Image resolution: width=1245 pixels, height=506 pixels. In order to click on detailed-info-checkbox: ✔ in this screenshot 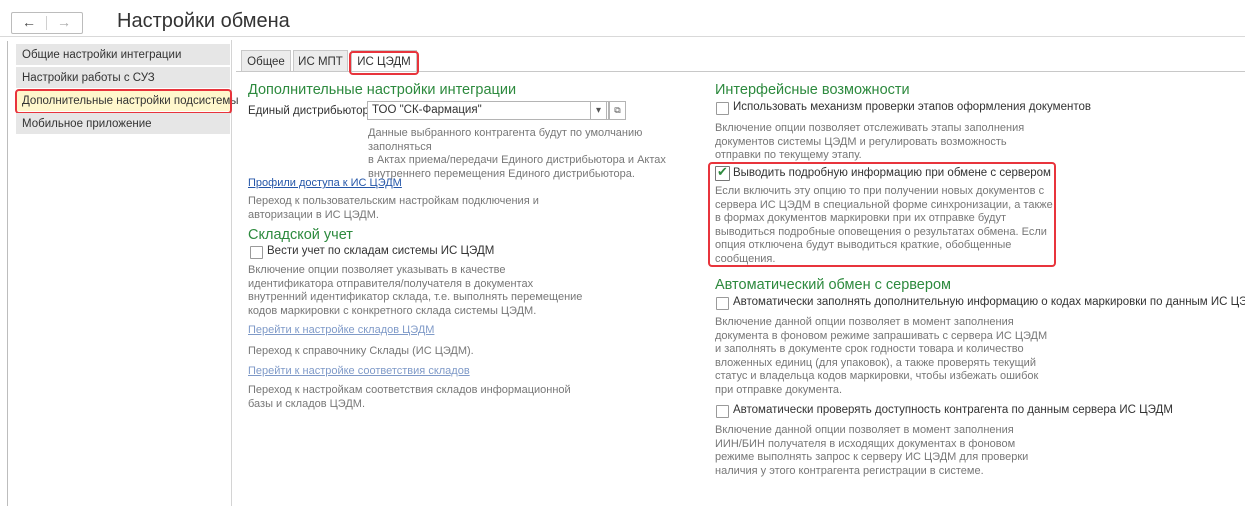, I will do `click(722, 172)`.